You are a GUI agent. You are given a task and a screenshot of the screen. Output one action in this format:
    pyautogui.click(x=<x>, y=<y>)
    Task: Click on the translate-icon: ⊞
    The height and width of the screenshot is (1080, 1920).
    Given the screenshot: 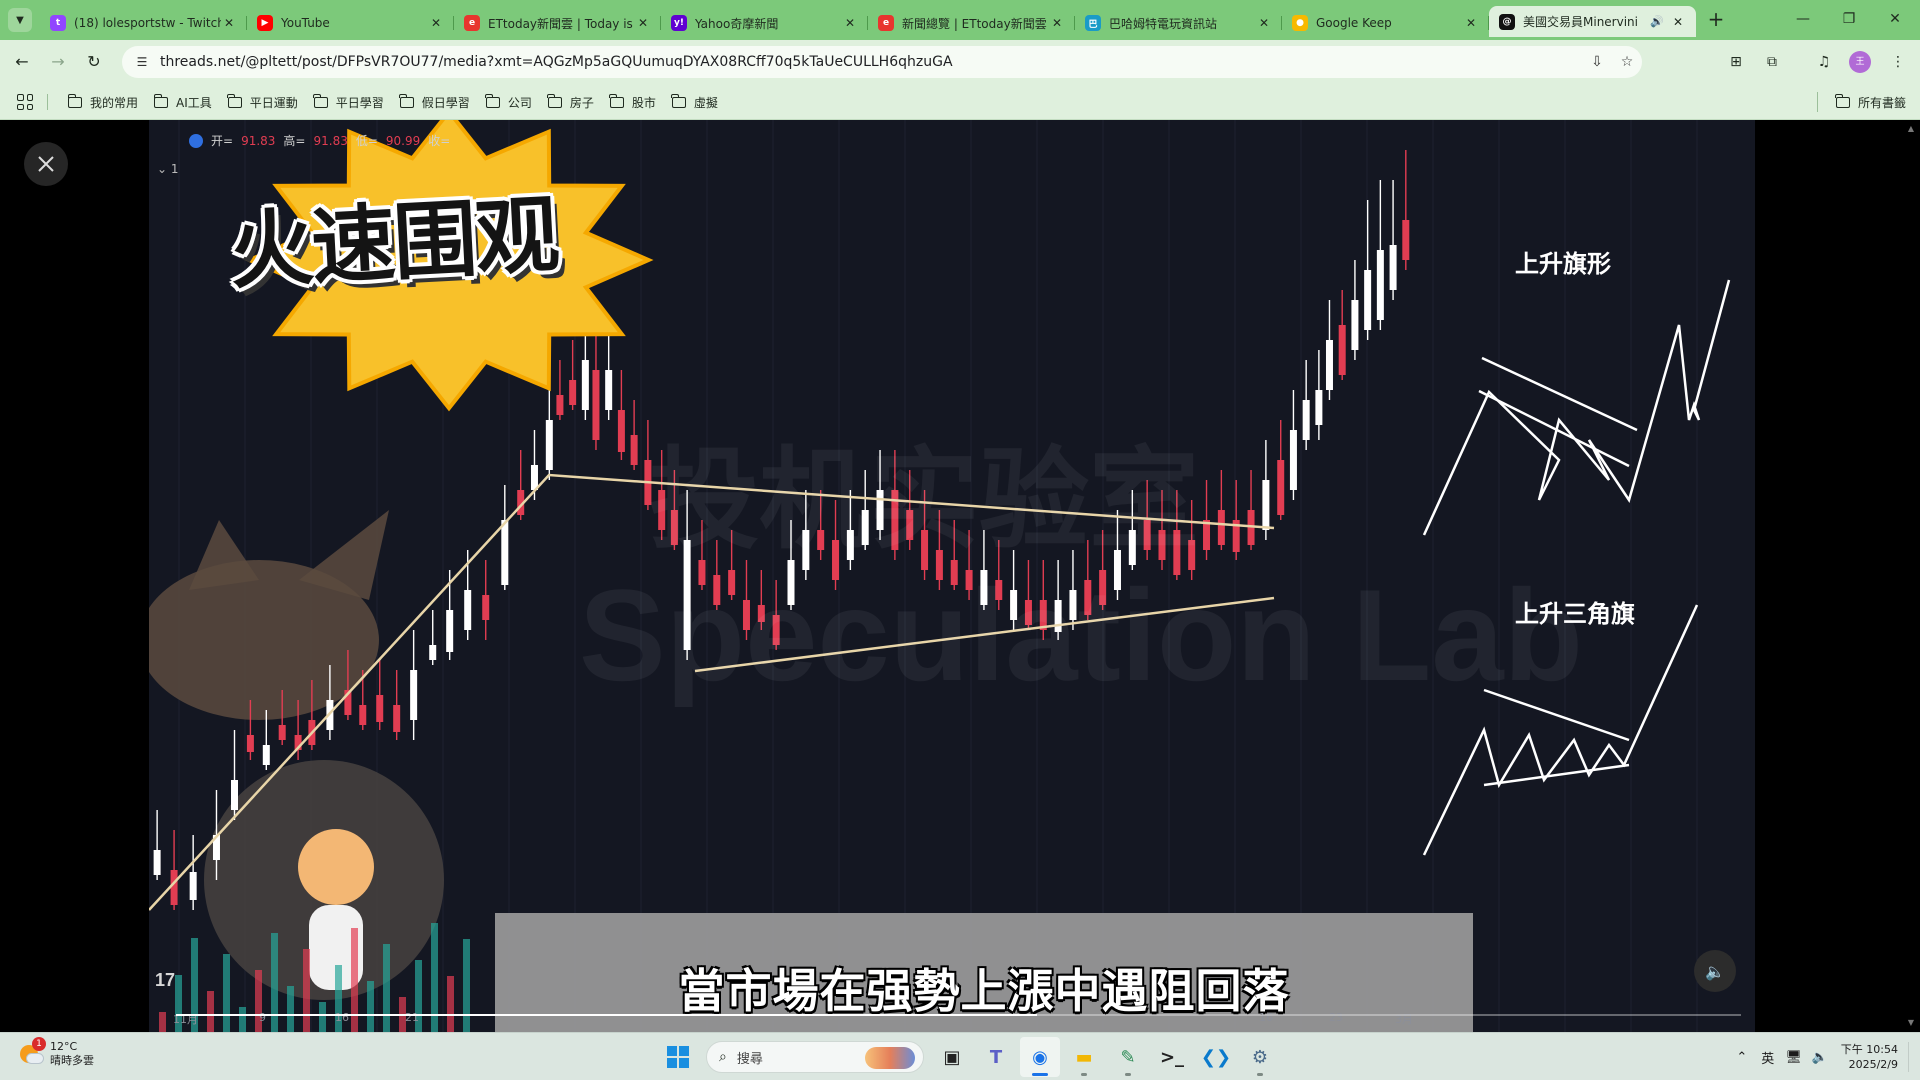 What is the action you would take?
    pyautogui.click(x=1736, y=62)
    